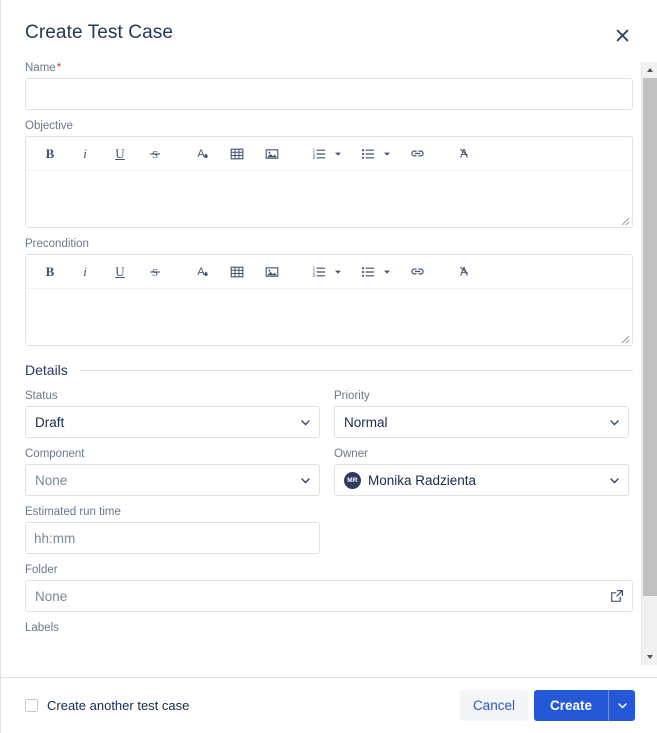 The height and width of the screenshot is (733, 657). I want to click on component-field-group: Component None, so click(172, 472).